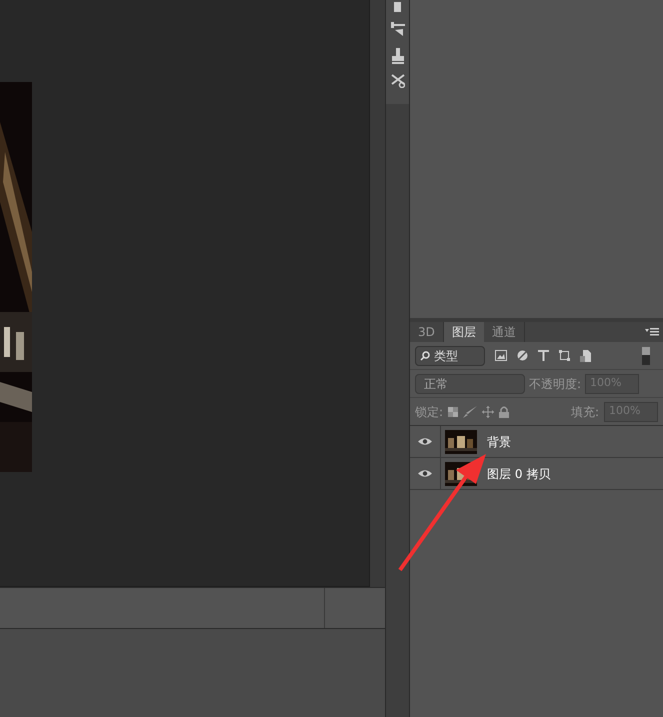 This screenshot has height=717, width=663. I want to click on document-icon, so click(585, 356).